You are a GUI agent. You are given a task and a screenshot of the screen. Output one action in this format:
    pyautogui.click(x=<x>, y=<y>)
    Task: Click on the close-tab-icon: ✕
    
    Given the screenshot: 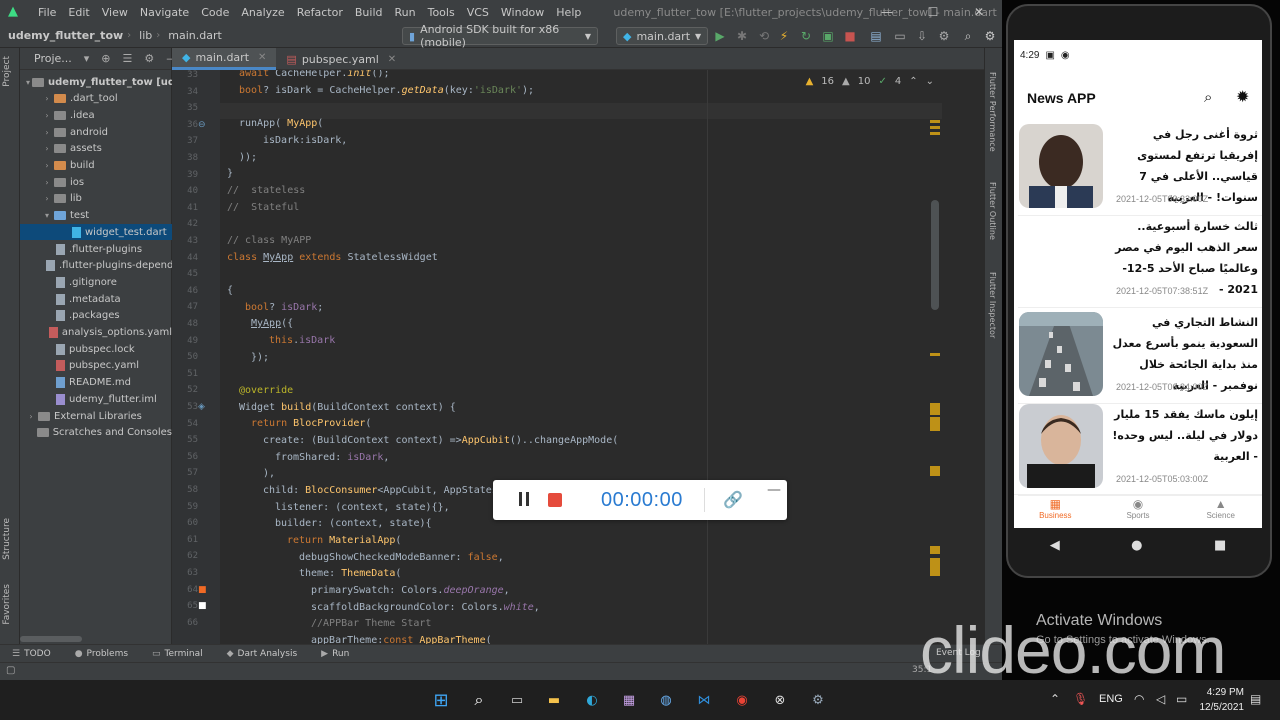 What is the action you would take?
    pyautogui.click(x=262, y=57)
    